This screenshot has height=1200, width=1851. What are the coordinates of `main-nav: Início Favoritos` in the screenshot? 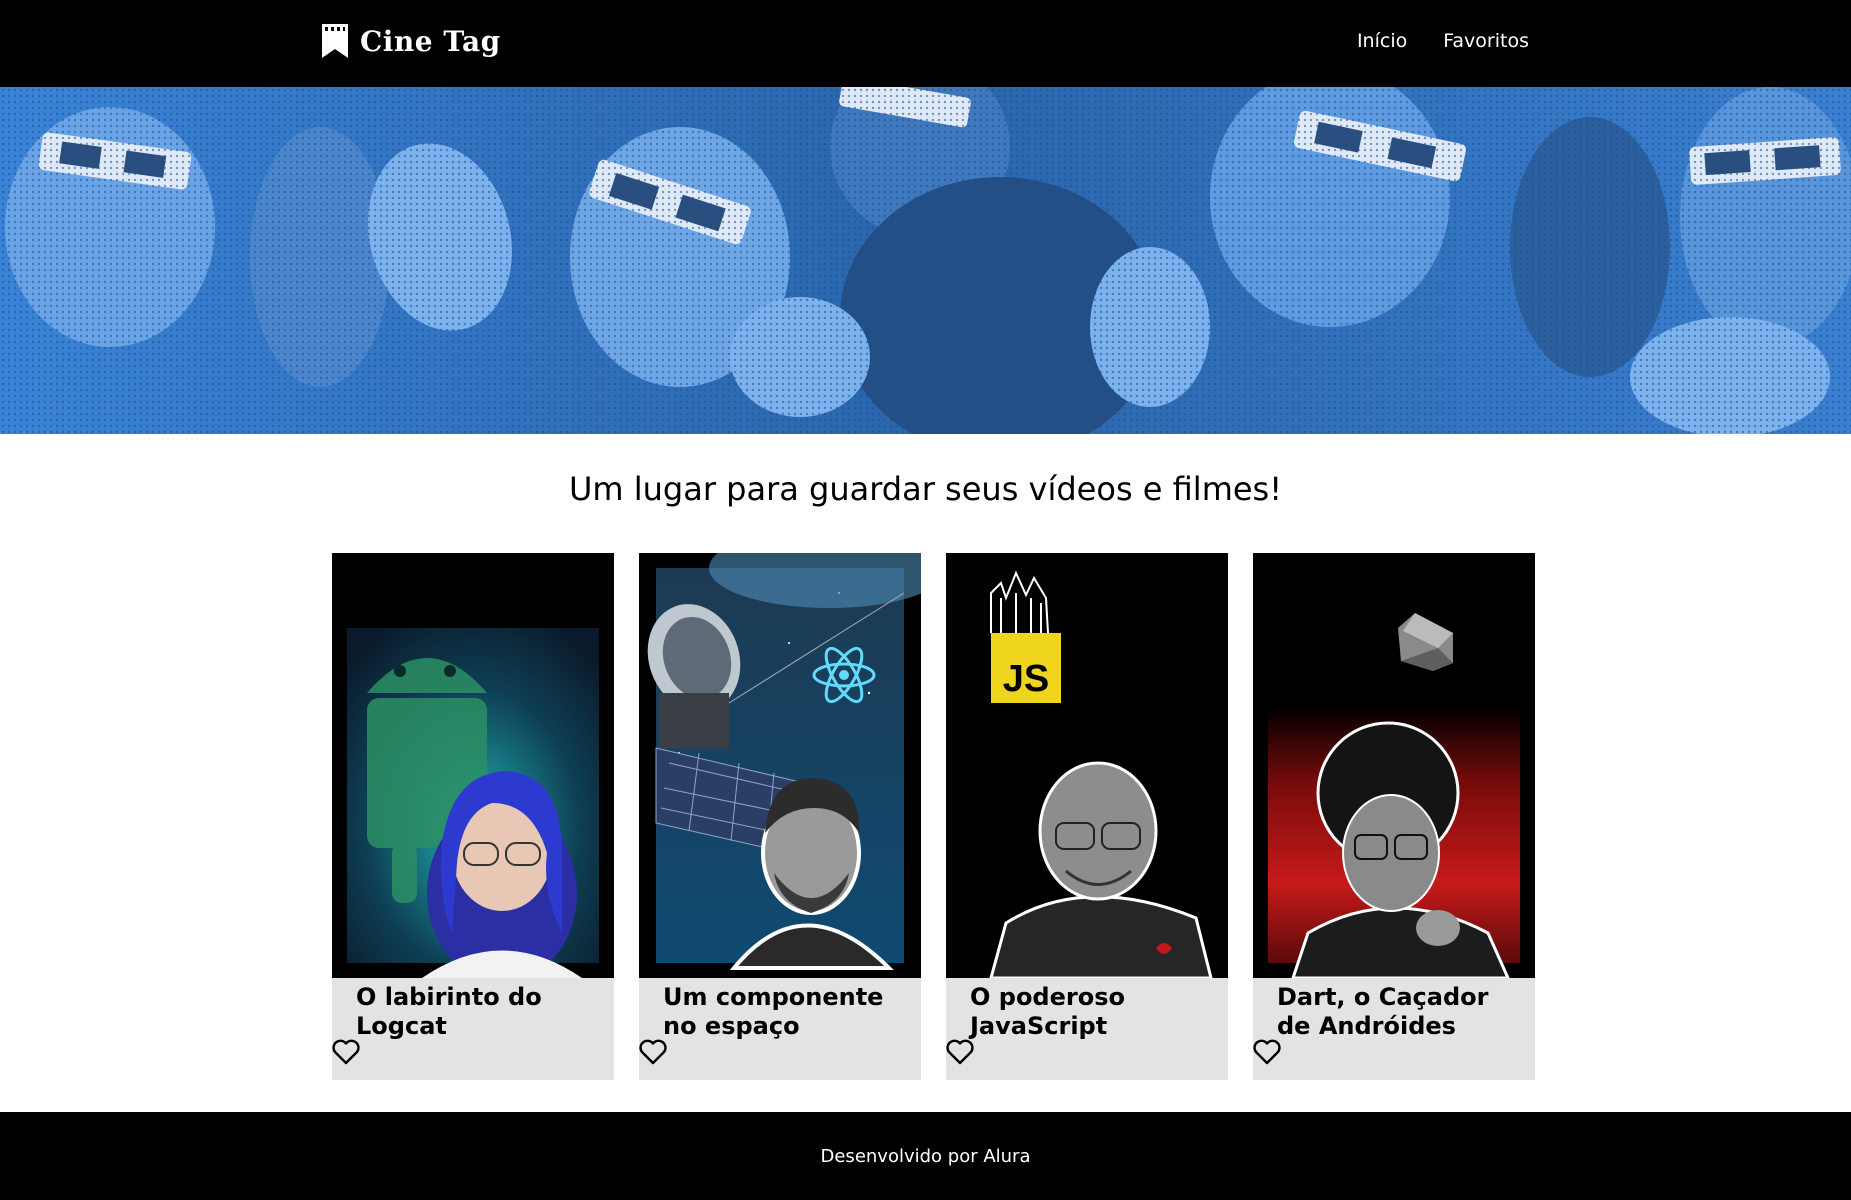 It's located at (1443, 41).